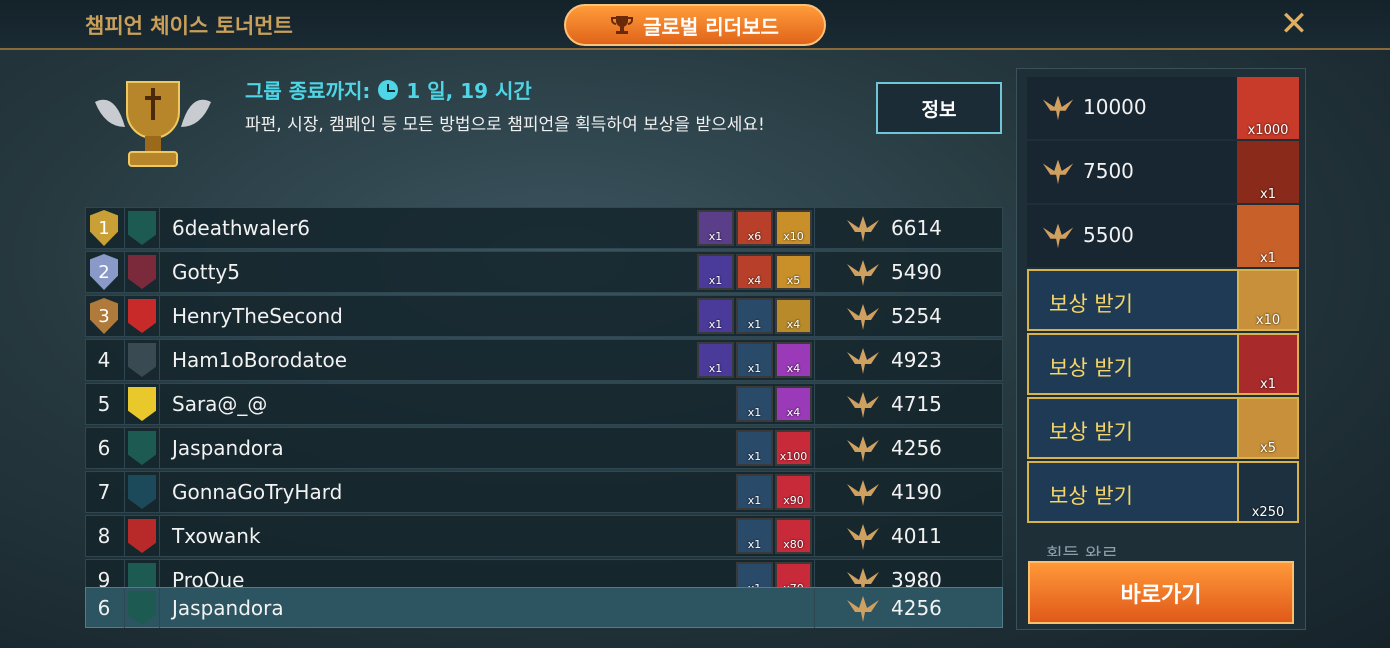 Image resolution: width=1390 pixels, height=648 pixels. What do you see at coordinates (1163, 428) in the screenshot?
I see `claim-reward-tier: 보상 받기 x5` at bounding box center [1163, 428].